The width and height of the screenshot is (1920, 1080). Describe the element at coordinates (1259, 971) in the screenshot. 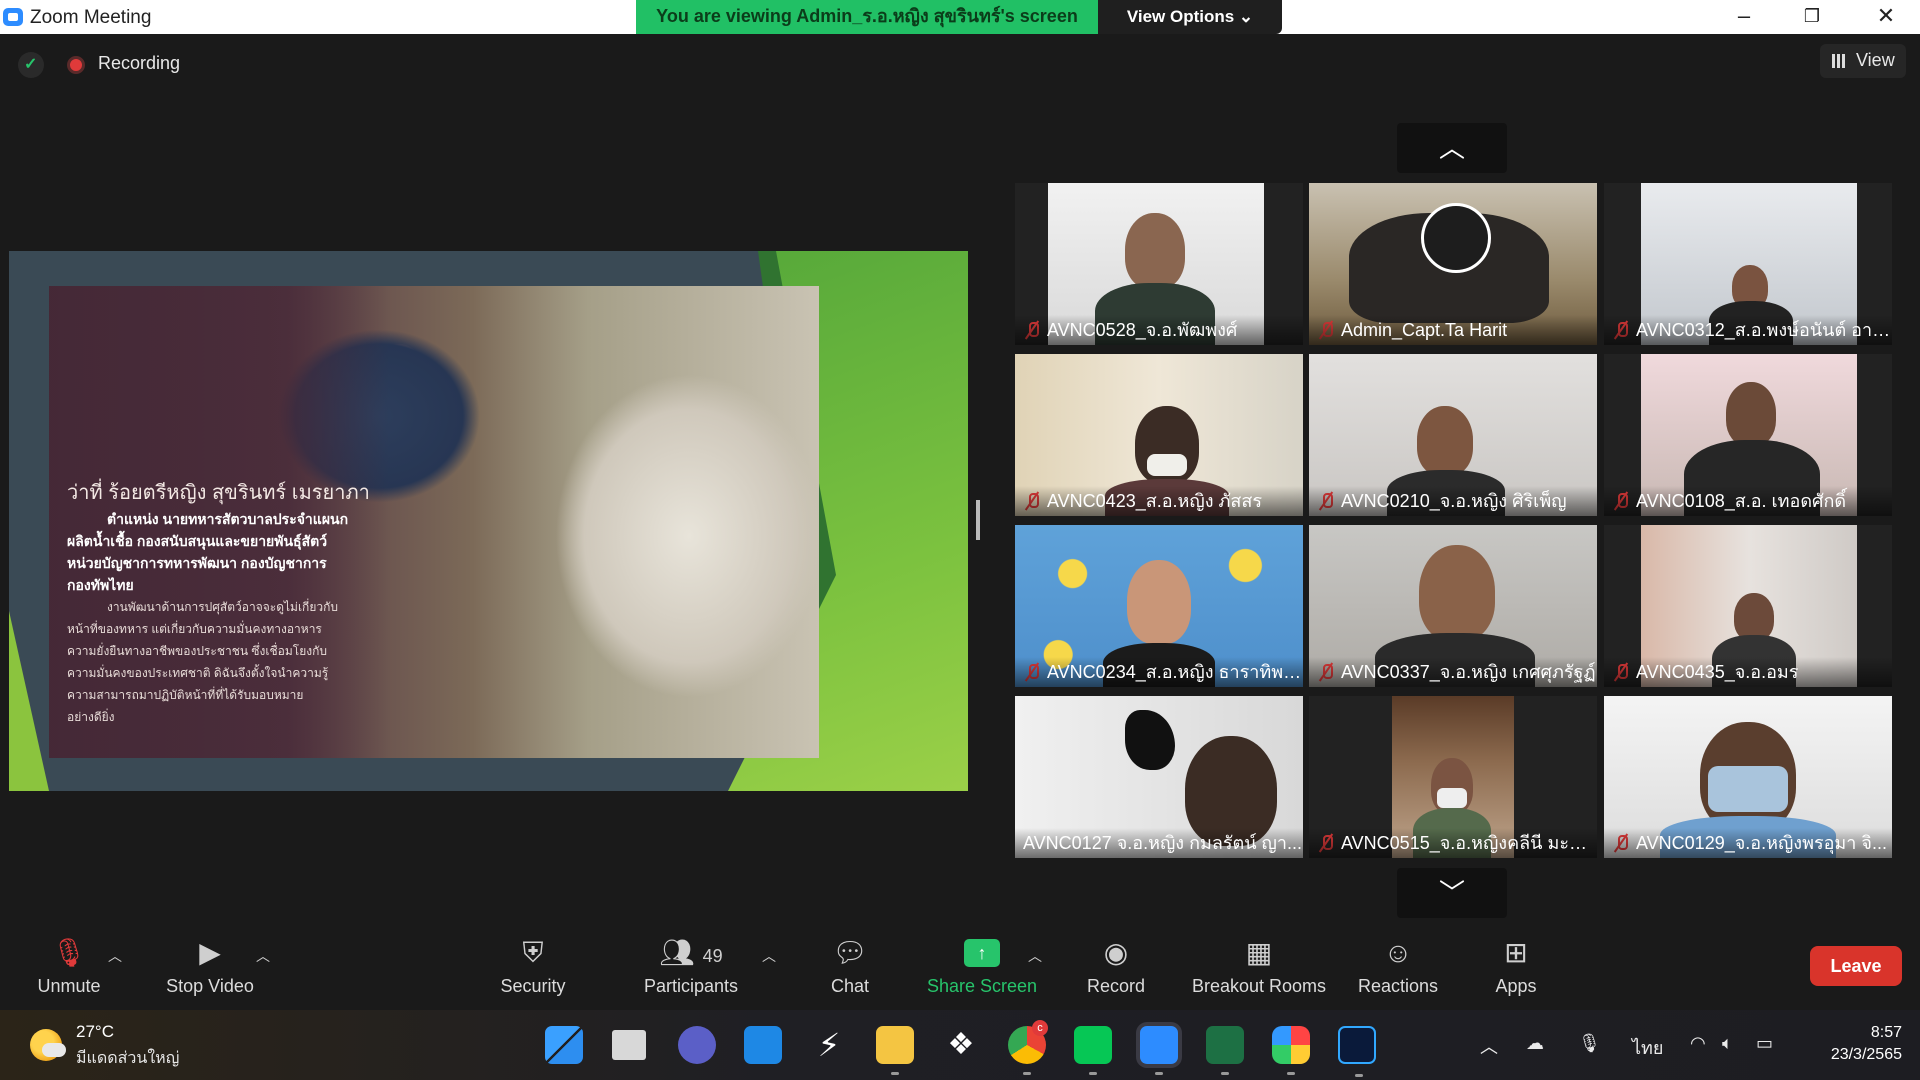

I see `breakout-rooms-button: ▦ Breakout Rooms` at that location.